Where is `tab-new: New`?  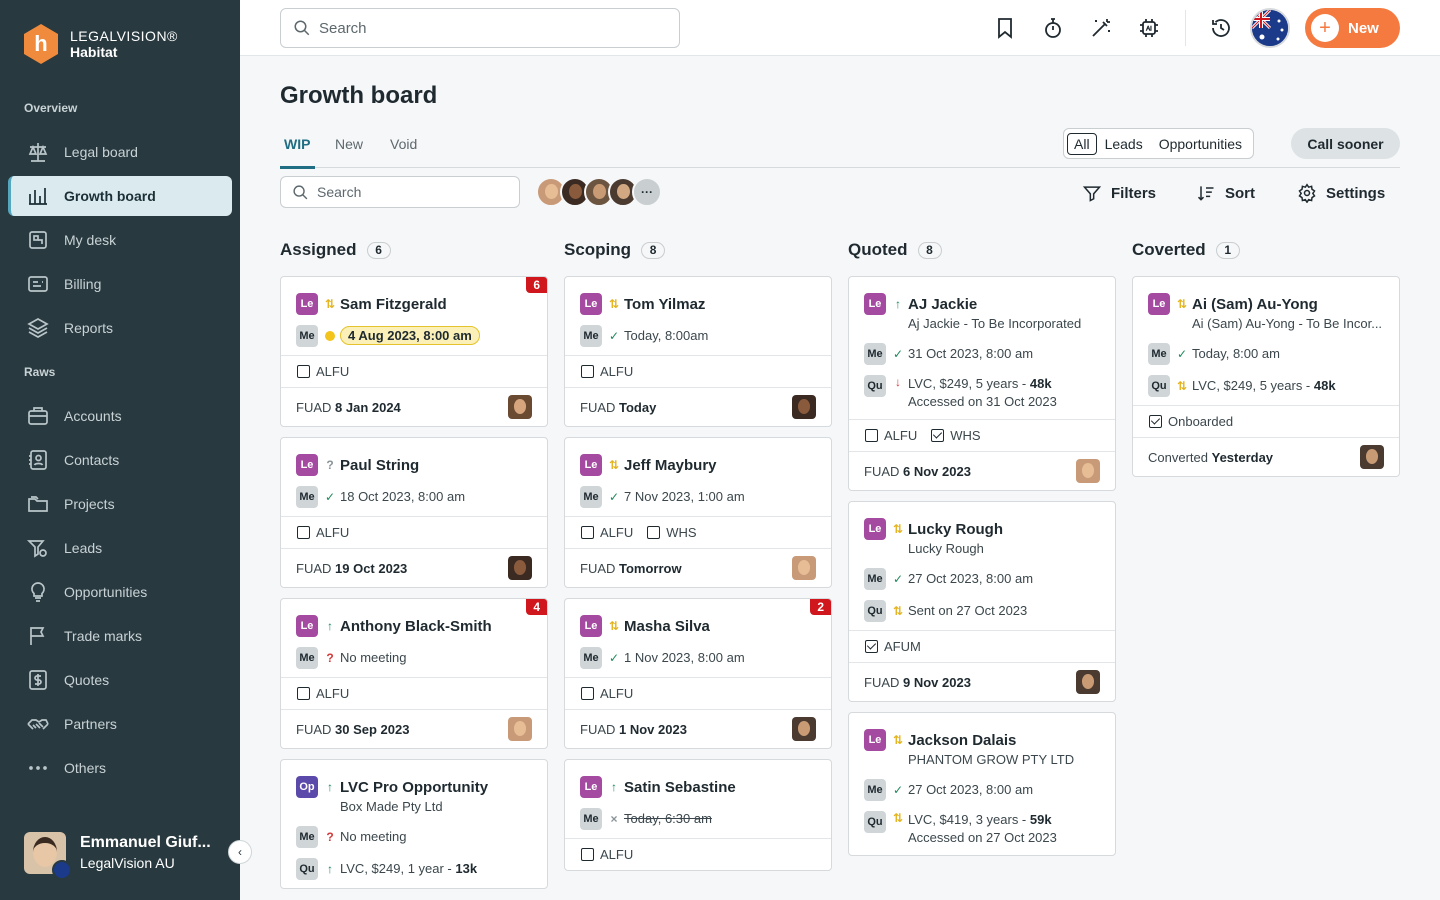 tab-new: New is located at coordinates (349, 144).